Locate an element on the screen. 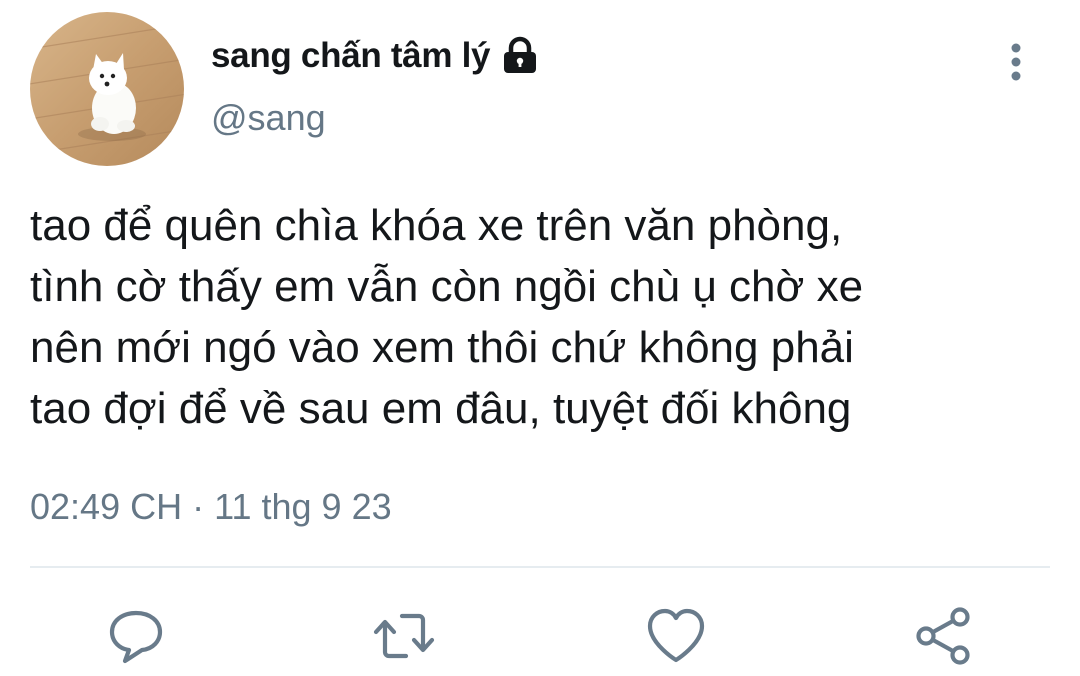 The image size is (1080, 676). tweet-text-line: tao để quên chìa khóa xe trên văn phòng, is located at coordinates (436, 225).